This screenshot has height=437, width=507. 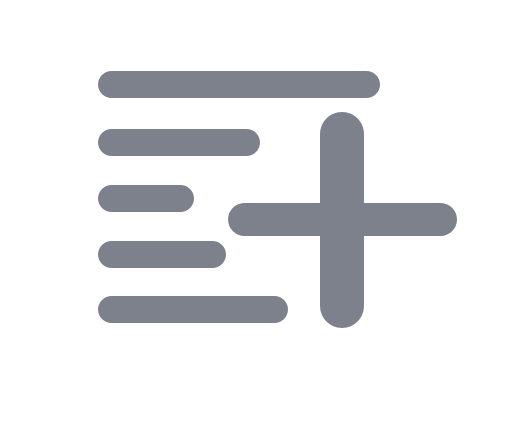 What do you see at coordinates (342, 219) in the screenshot?
I see `plus-horizontal-bar` at bounding box center [342, 219].